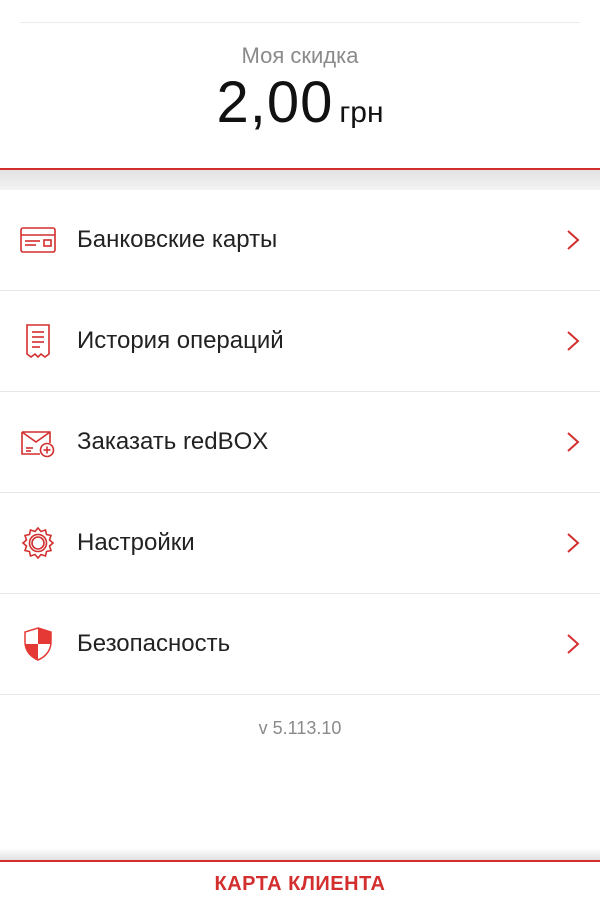  I want to click on menu-item-security: Безопасность, so click(300, 644).